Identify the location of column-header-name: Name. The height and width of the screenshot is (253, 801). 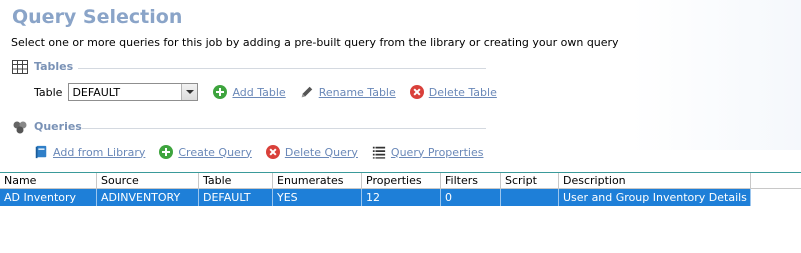
(48, 181).